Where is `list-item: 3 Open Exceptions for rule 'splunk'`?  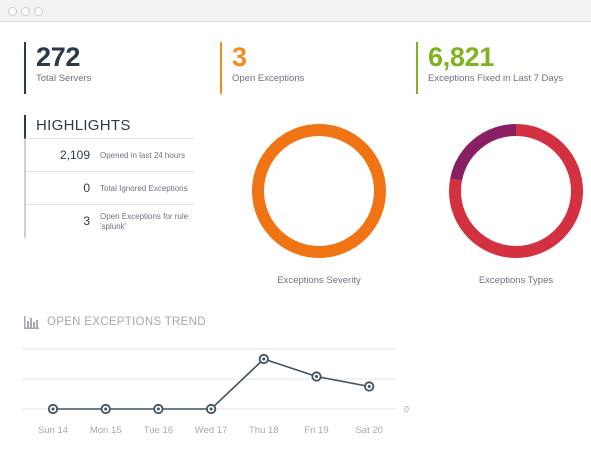 list-item: 3 Open Exceptions for rule 'splunk' is located at coordinates (110, 221).